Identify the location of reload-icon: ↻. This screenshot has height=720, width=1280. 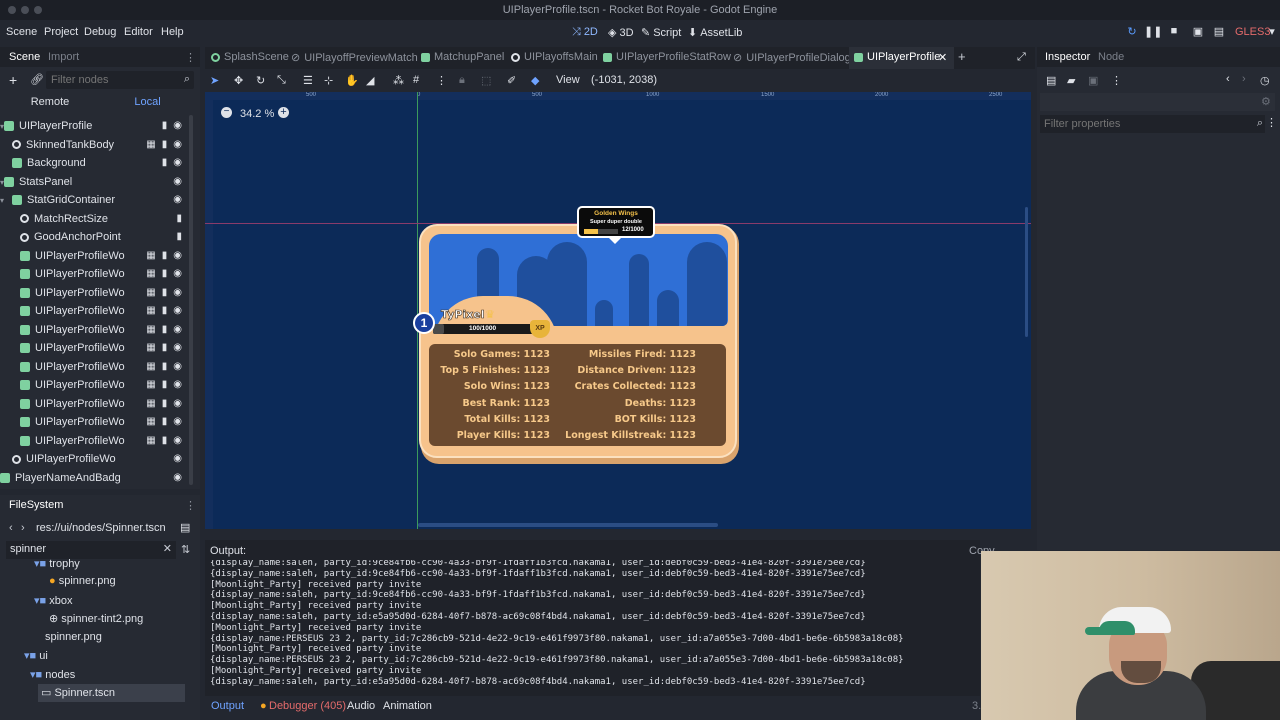
(1132, 33).